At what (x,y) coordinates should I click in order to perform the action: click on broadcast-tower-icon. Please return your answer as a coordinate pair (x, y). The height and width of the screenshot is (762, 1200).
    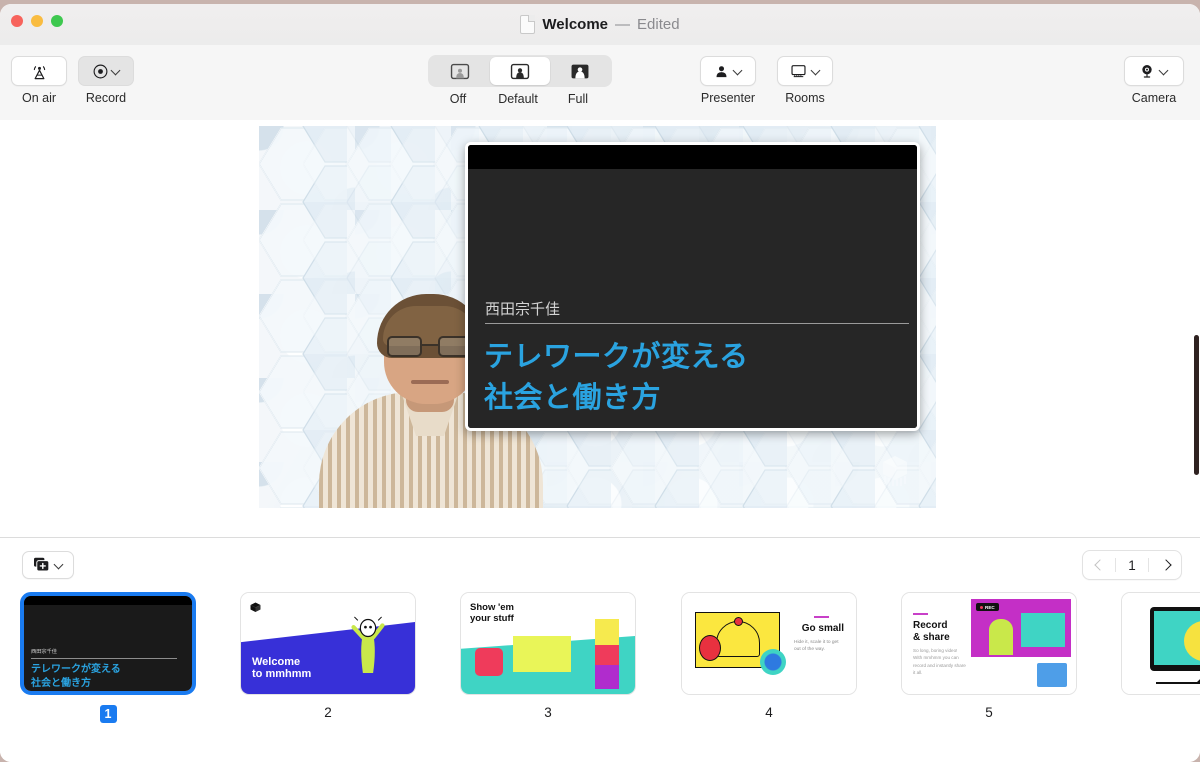
    Looking at the image, I should click on (39, 72).